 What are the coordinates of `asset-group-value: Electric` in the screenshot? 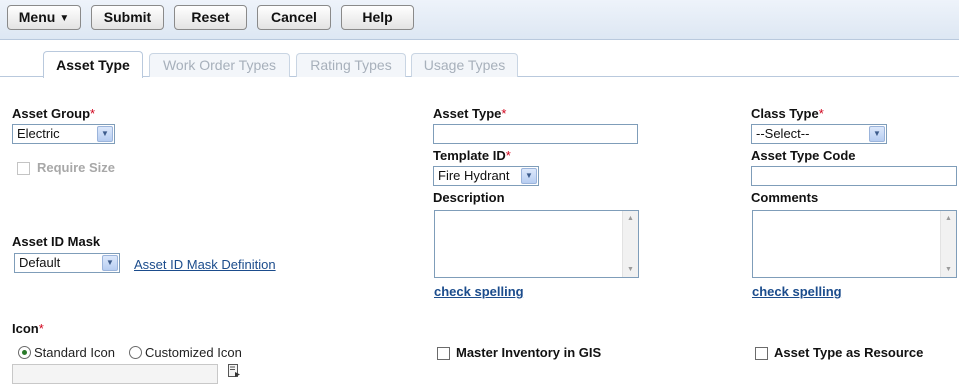 It's located at (38, 133).